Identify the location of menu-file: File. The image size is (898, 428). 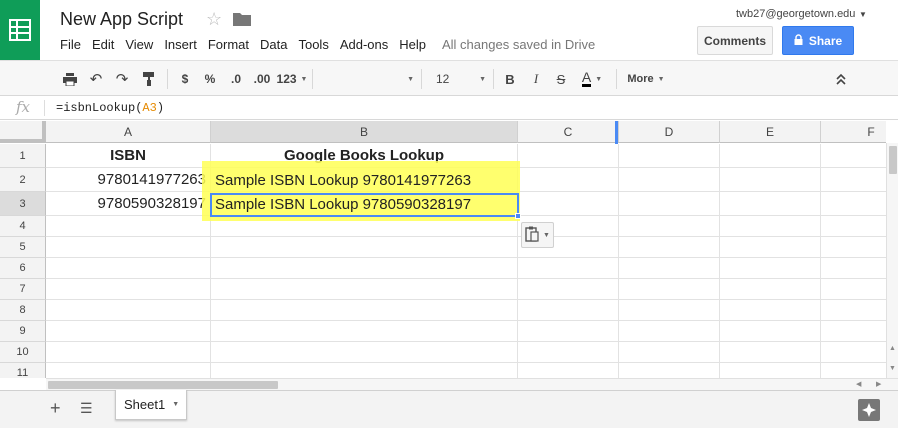
(70, 45).